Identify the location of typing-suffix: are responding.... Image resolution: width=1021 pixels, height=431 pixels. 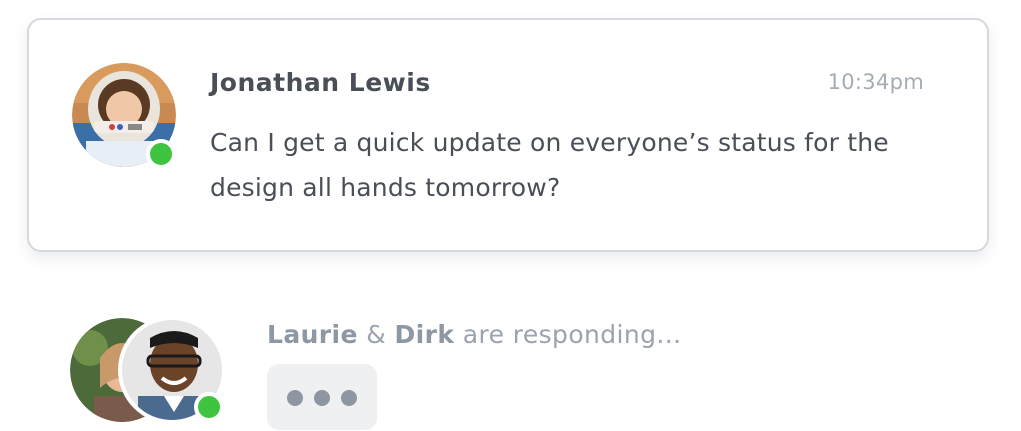
(572, 334).